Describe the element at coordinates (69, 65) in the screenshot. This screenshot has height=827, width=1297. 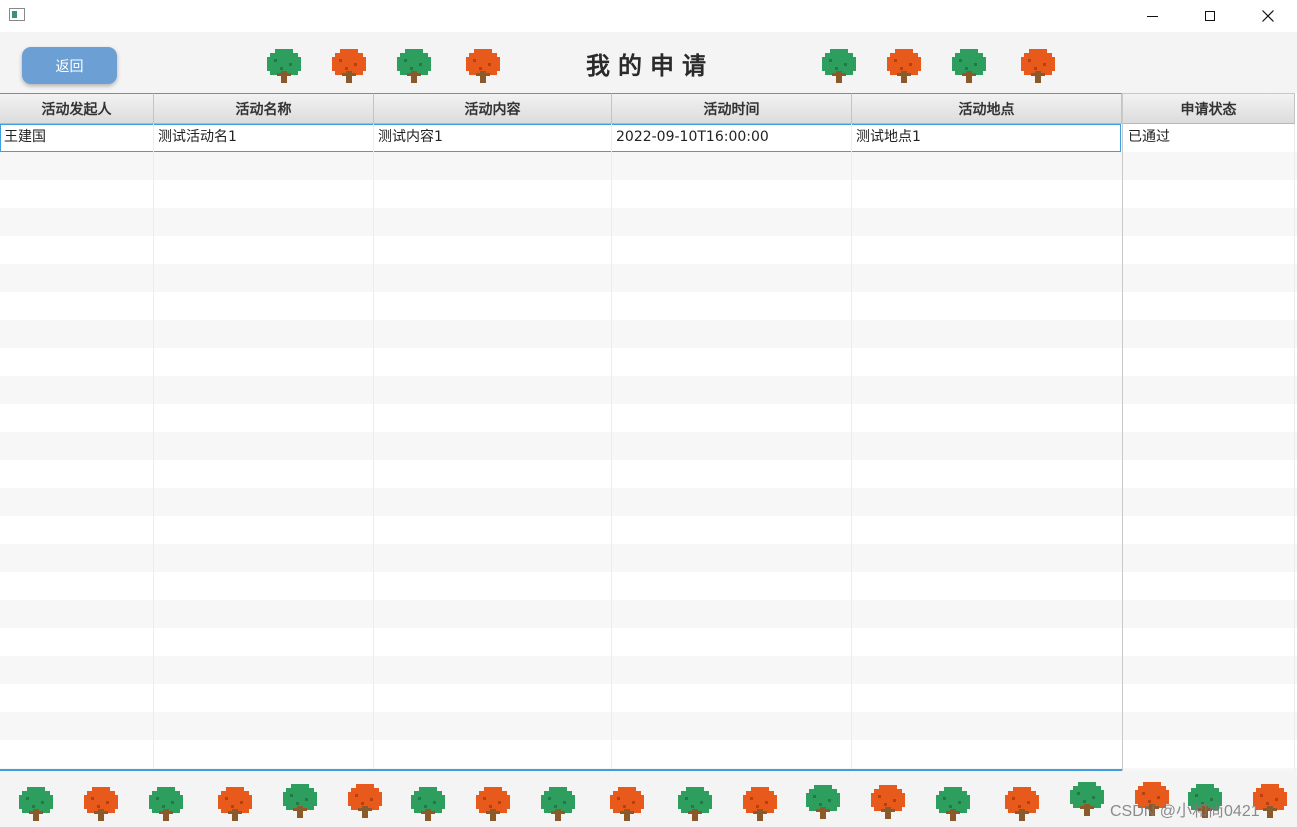
I see `back-button: 返回` at that location.